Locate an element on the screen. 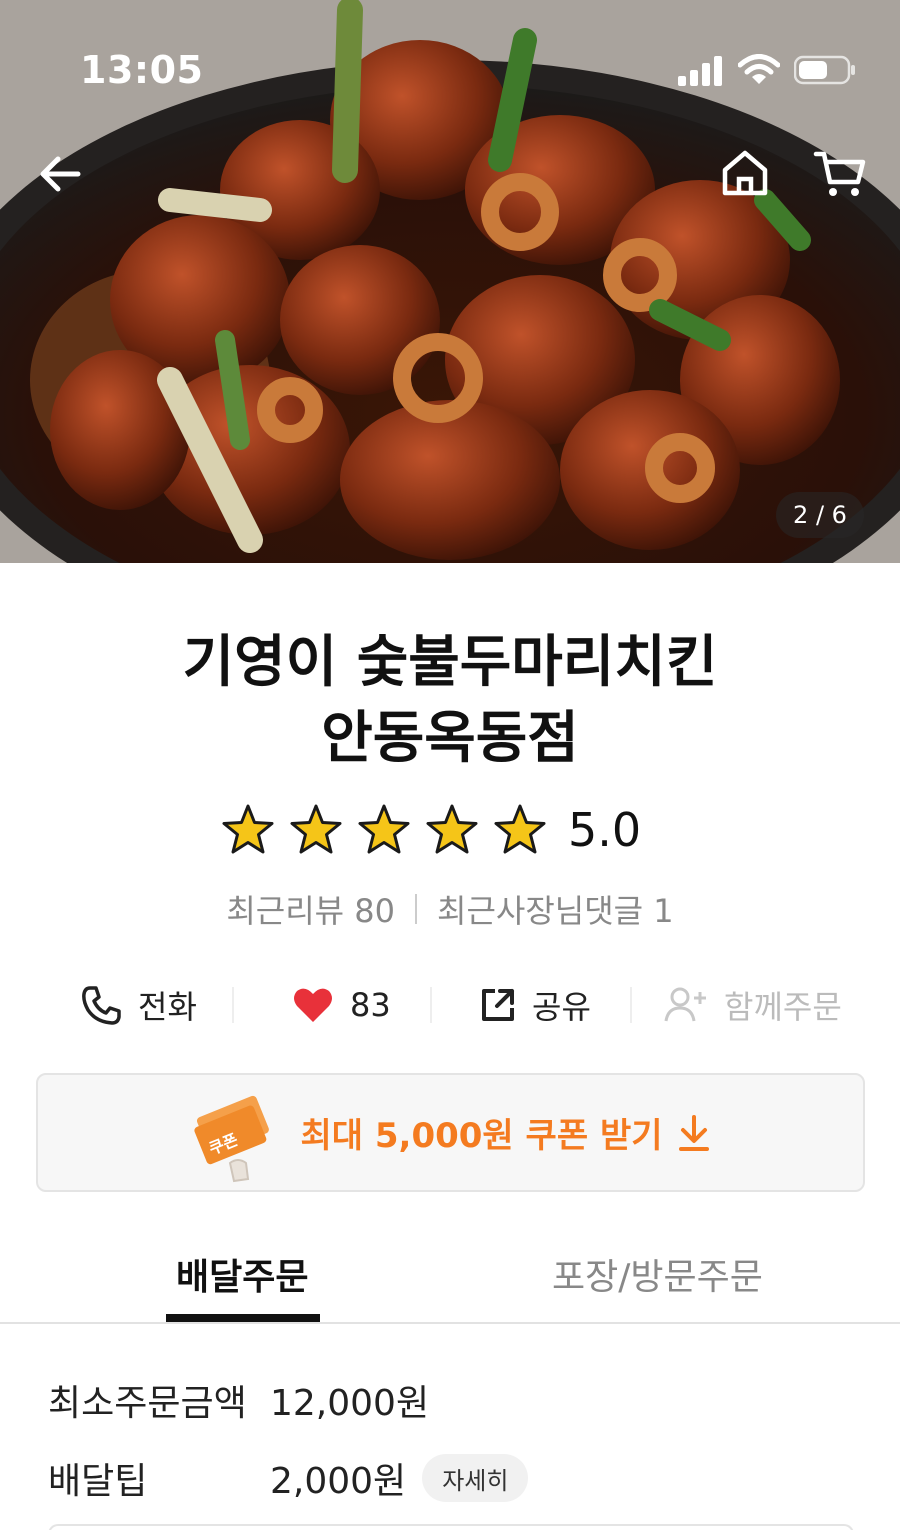 The height and width of the screenshot is (1530, 900). image-page-indicator: 2 / 6 is located at coordinates (820, 515).